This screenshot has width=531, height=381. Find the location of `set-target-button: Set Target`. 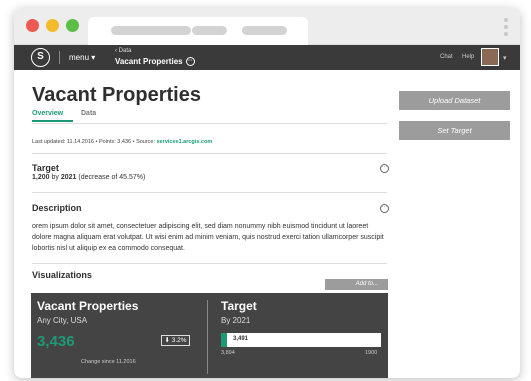

set-target-button: Set Target is located at coordinates (454, 130).